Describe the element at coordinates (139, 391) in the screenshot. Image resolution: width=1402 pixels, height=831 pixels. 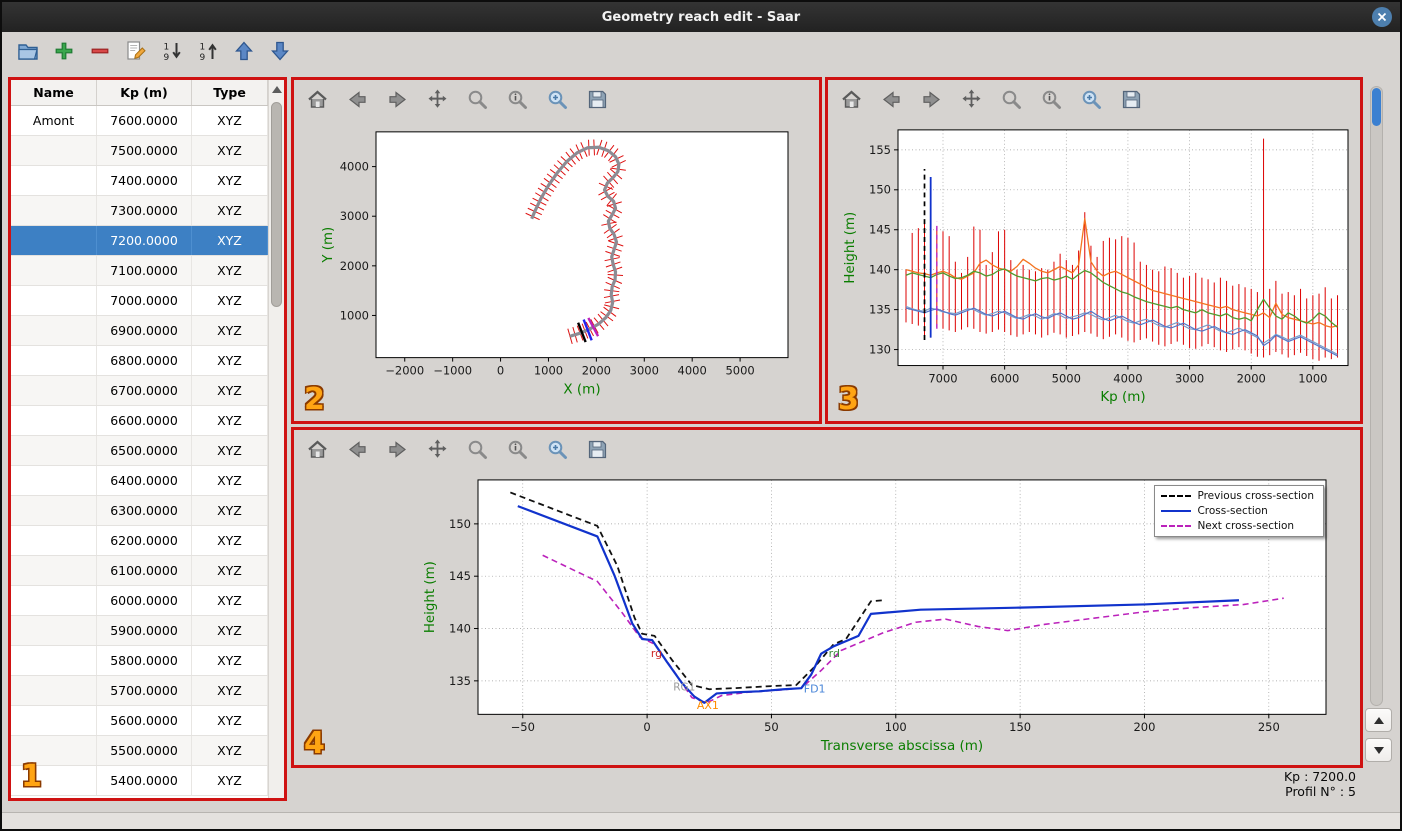
I see `table-row: 6700.0000 XYZ` at that location.